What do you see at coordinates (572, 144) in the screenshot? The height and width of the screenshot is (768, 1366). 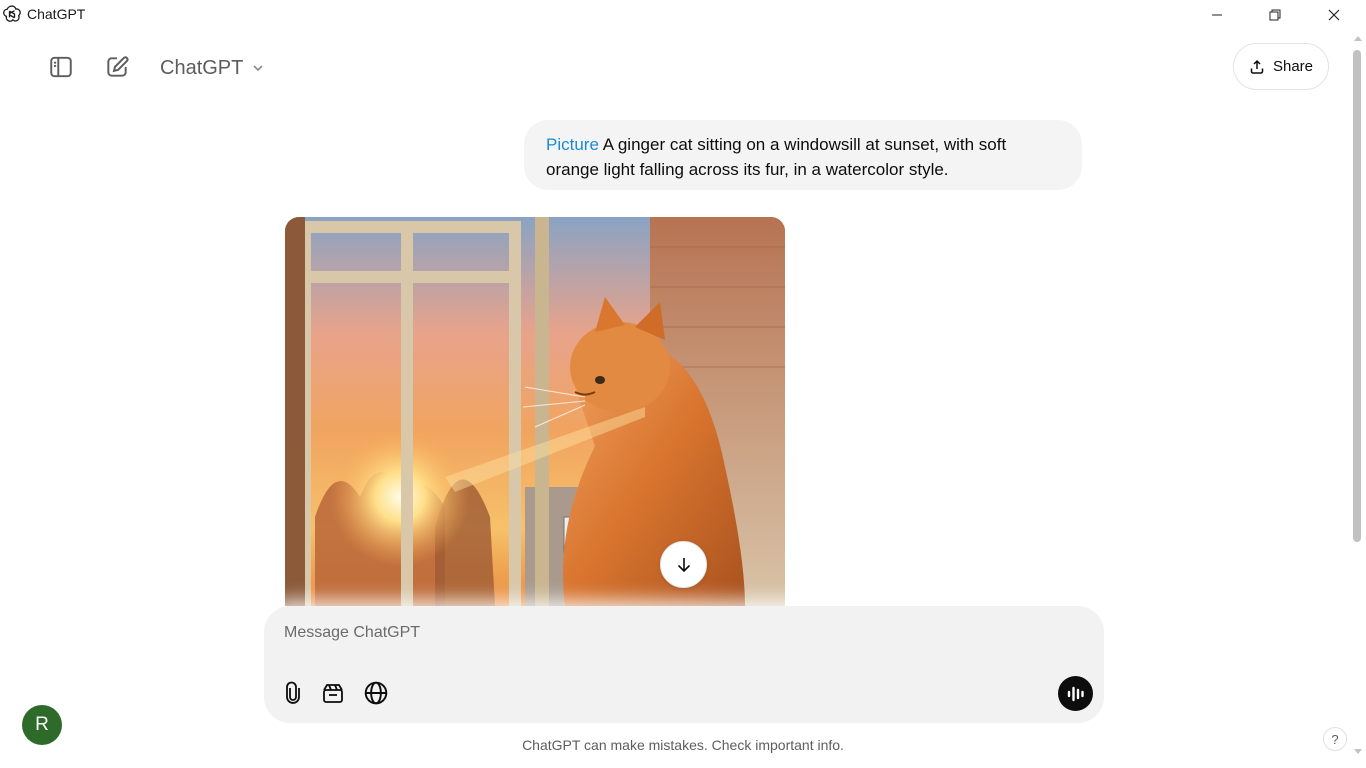 I see `picture-tag: Picture` at bounding box center [572, 144].